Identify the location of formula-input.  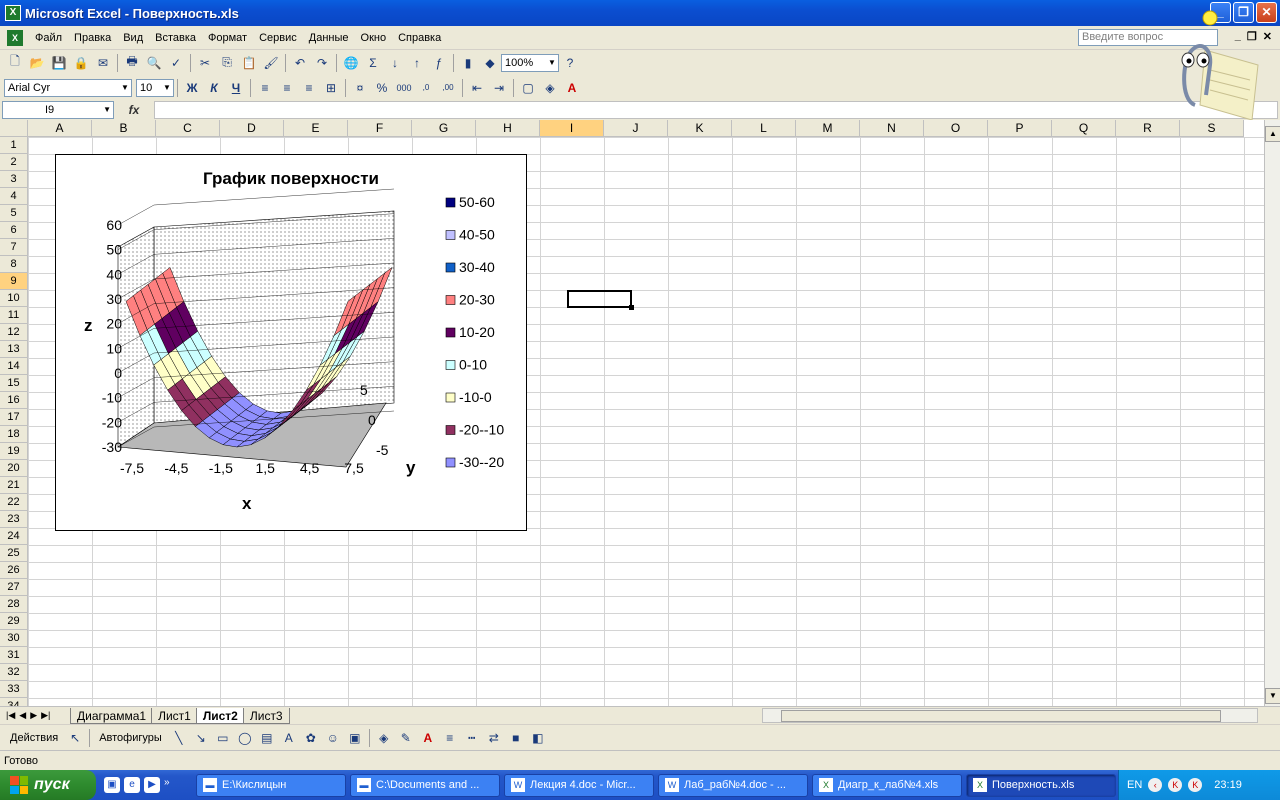
(716, 110).